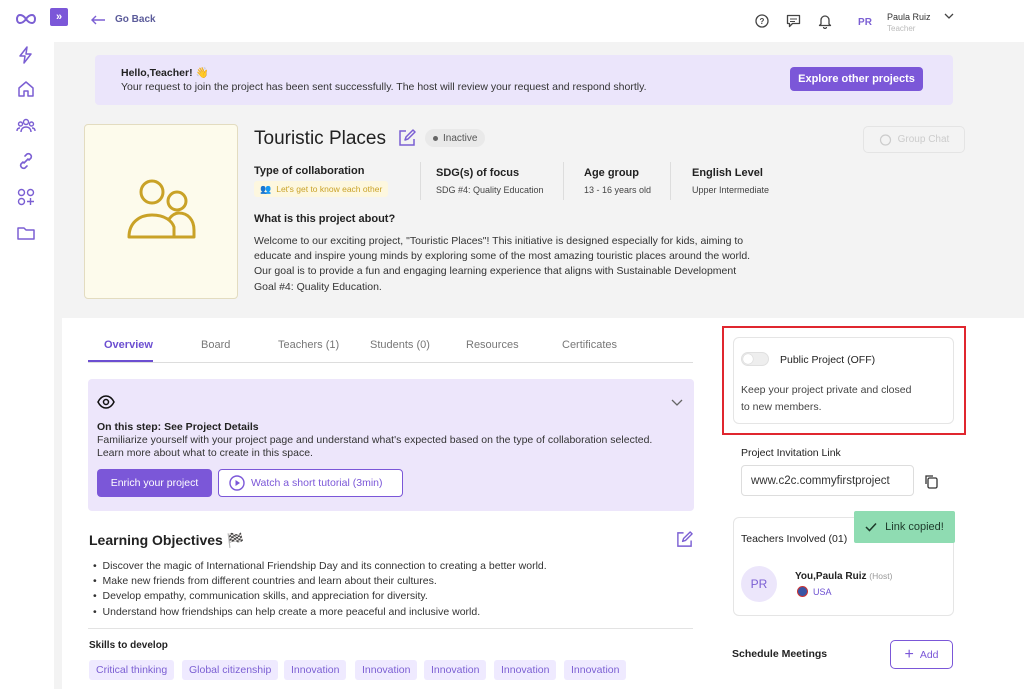  I want to click on objectives-title: Learning Objectives 🏁, so click(167, 540).